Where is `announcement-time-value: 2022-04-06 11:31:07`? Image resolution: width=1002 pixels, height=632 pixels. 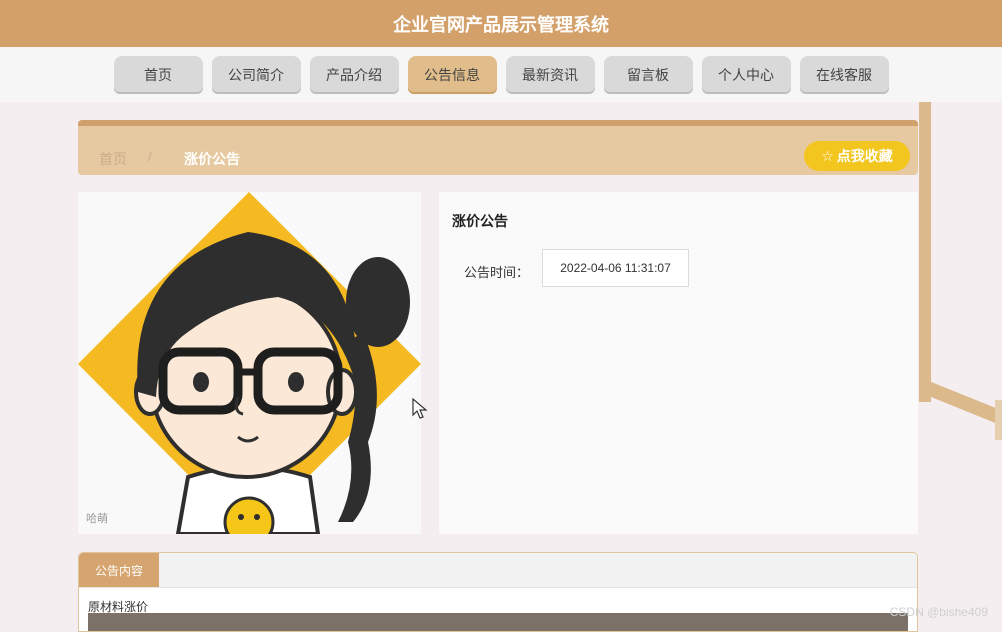 announcement-time-value: 2022-04-06 11:31:07 is located at coordinates (615, 268).